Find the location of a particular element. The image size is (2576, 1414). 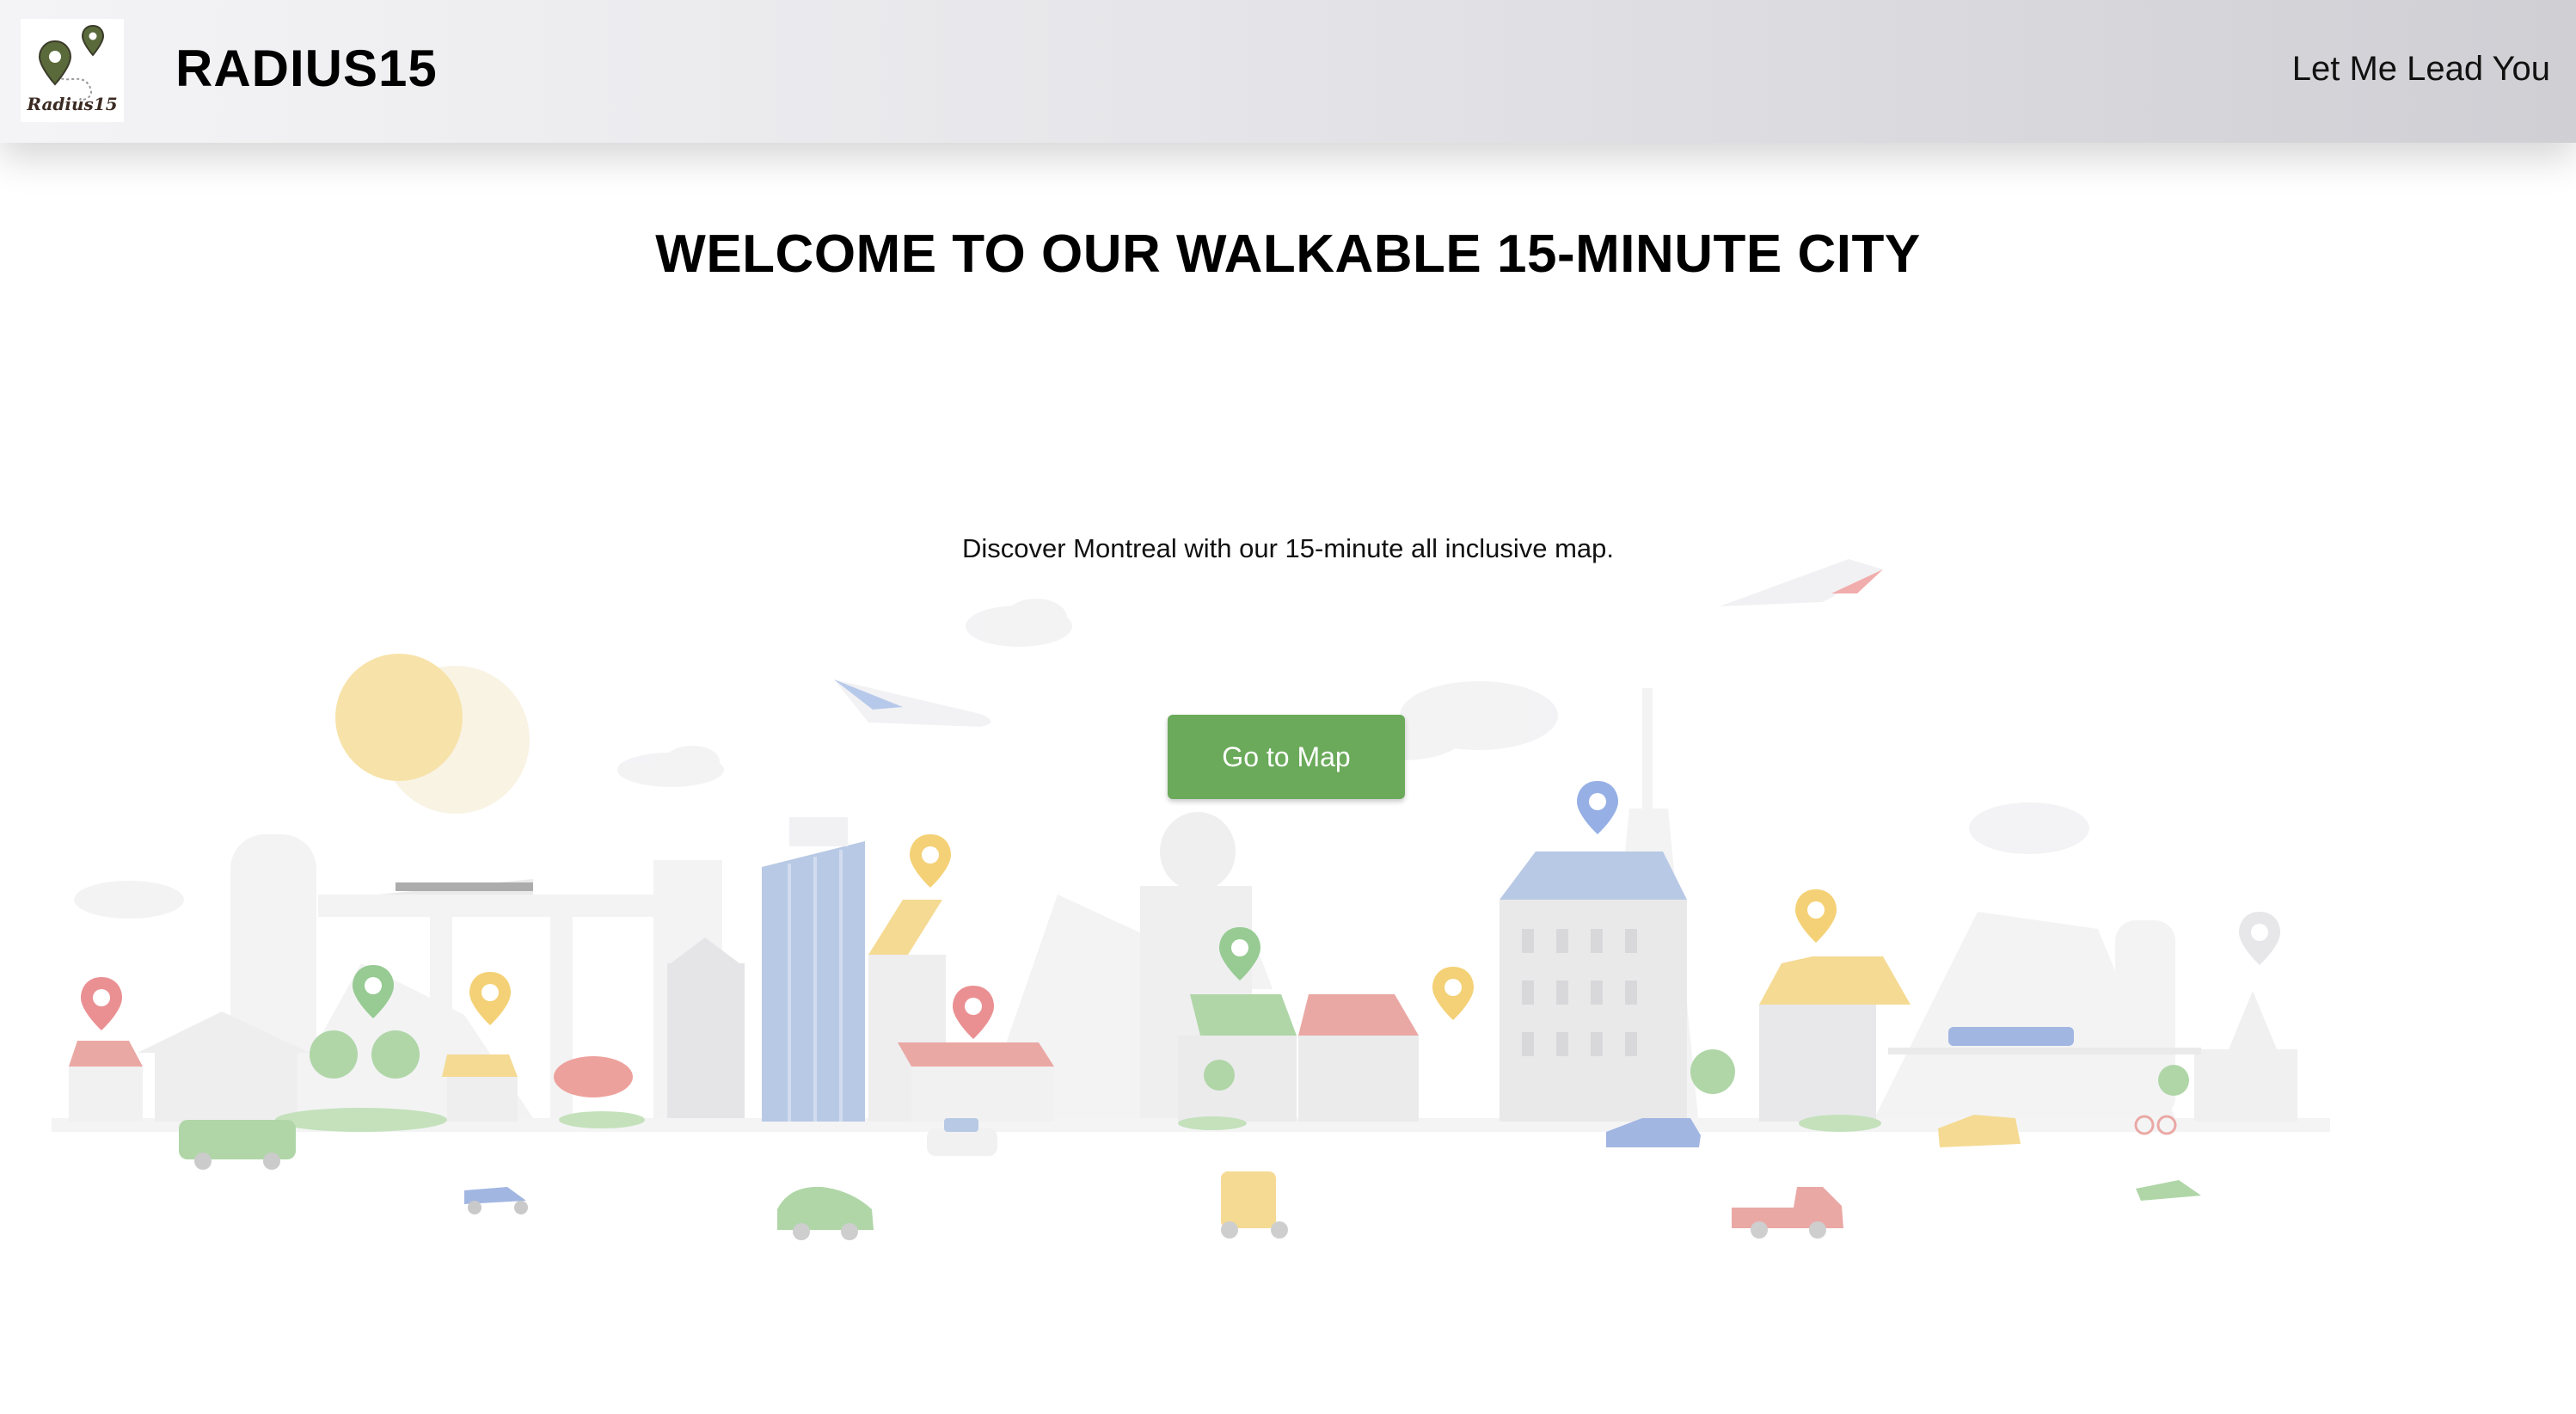

brand-title: RADIUS15 is located at coordinates (306, 68).